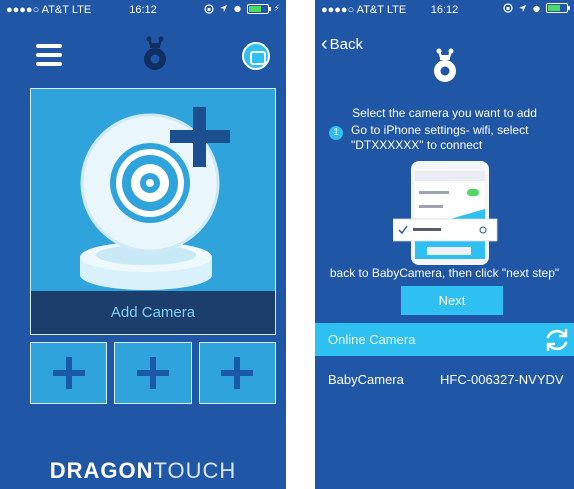 The image size is (574, 489). I want to click on status-icons, so click(536, 8).